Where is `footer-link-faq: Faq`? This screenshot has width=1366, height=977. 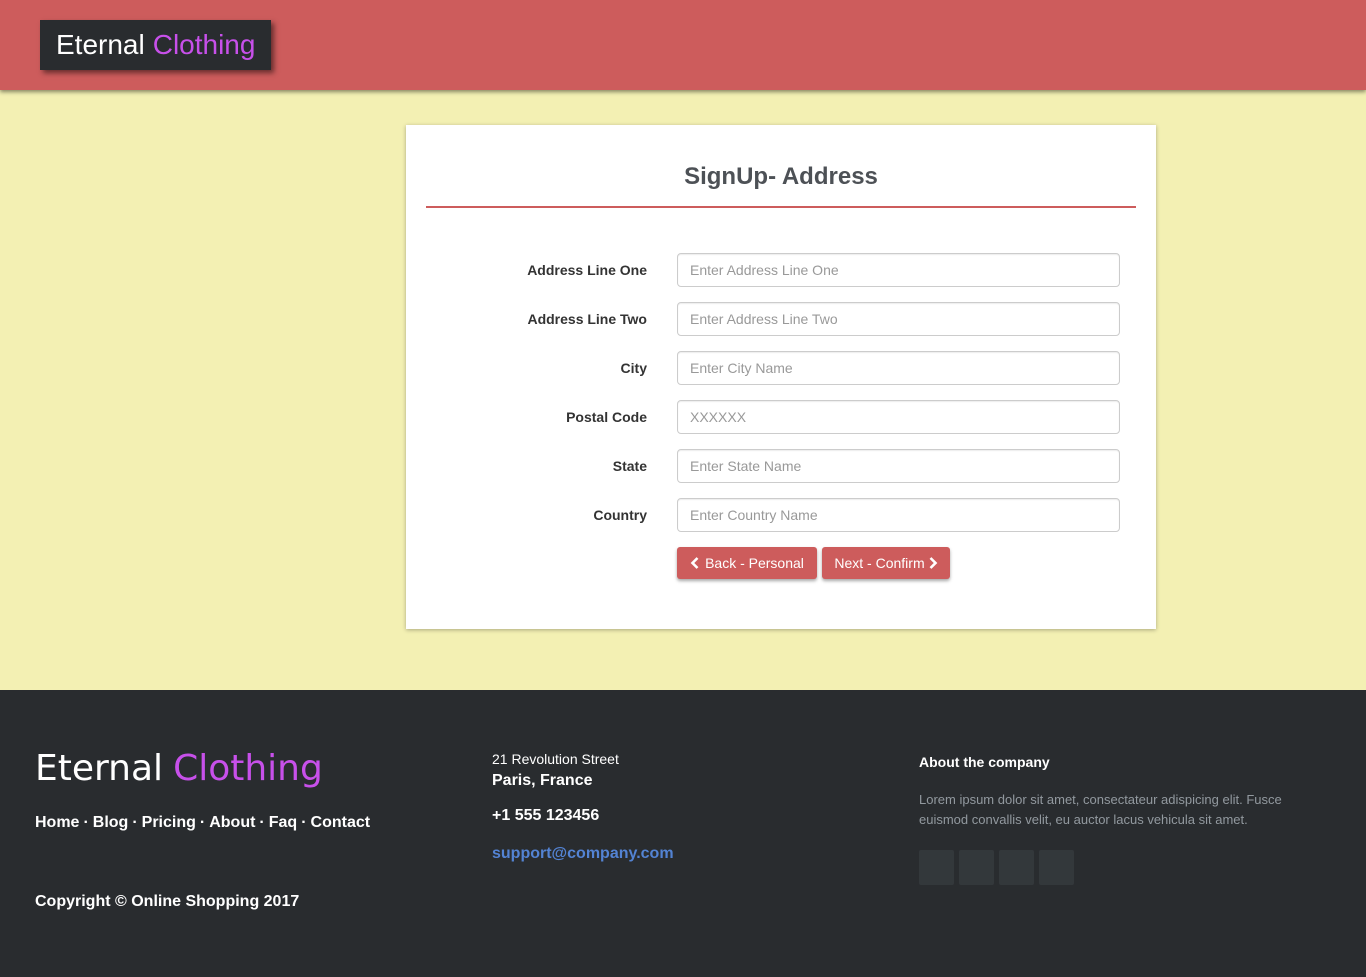
footer-link-faq: Faq is located at coordinates (283, 822).